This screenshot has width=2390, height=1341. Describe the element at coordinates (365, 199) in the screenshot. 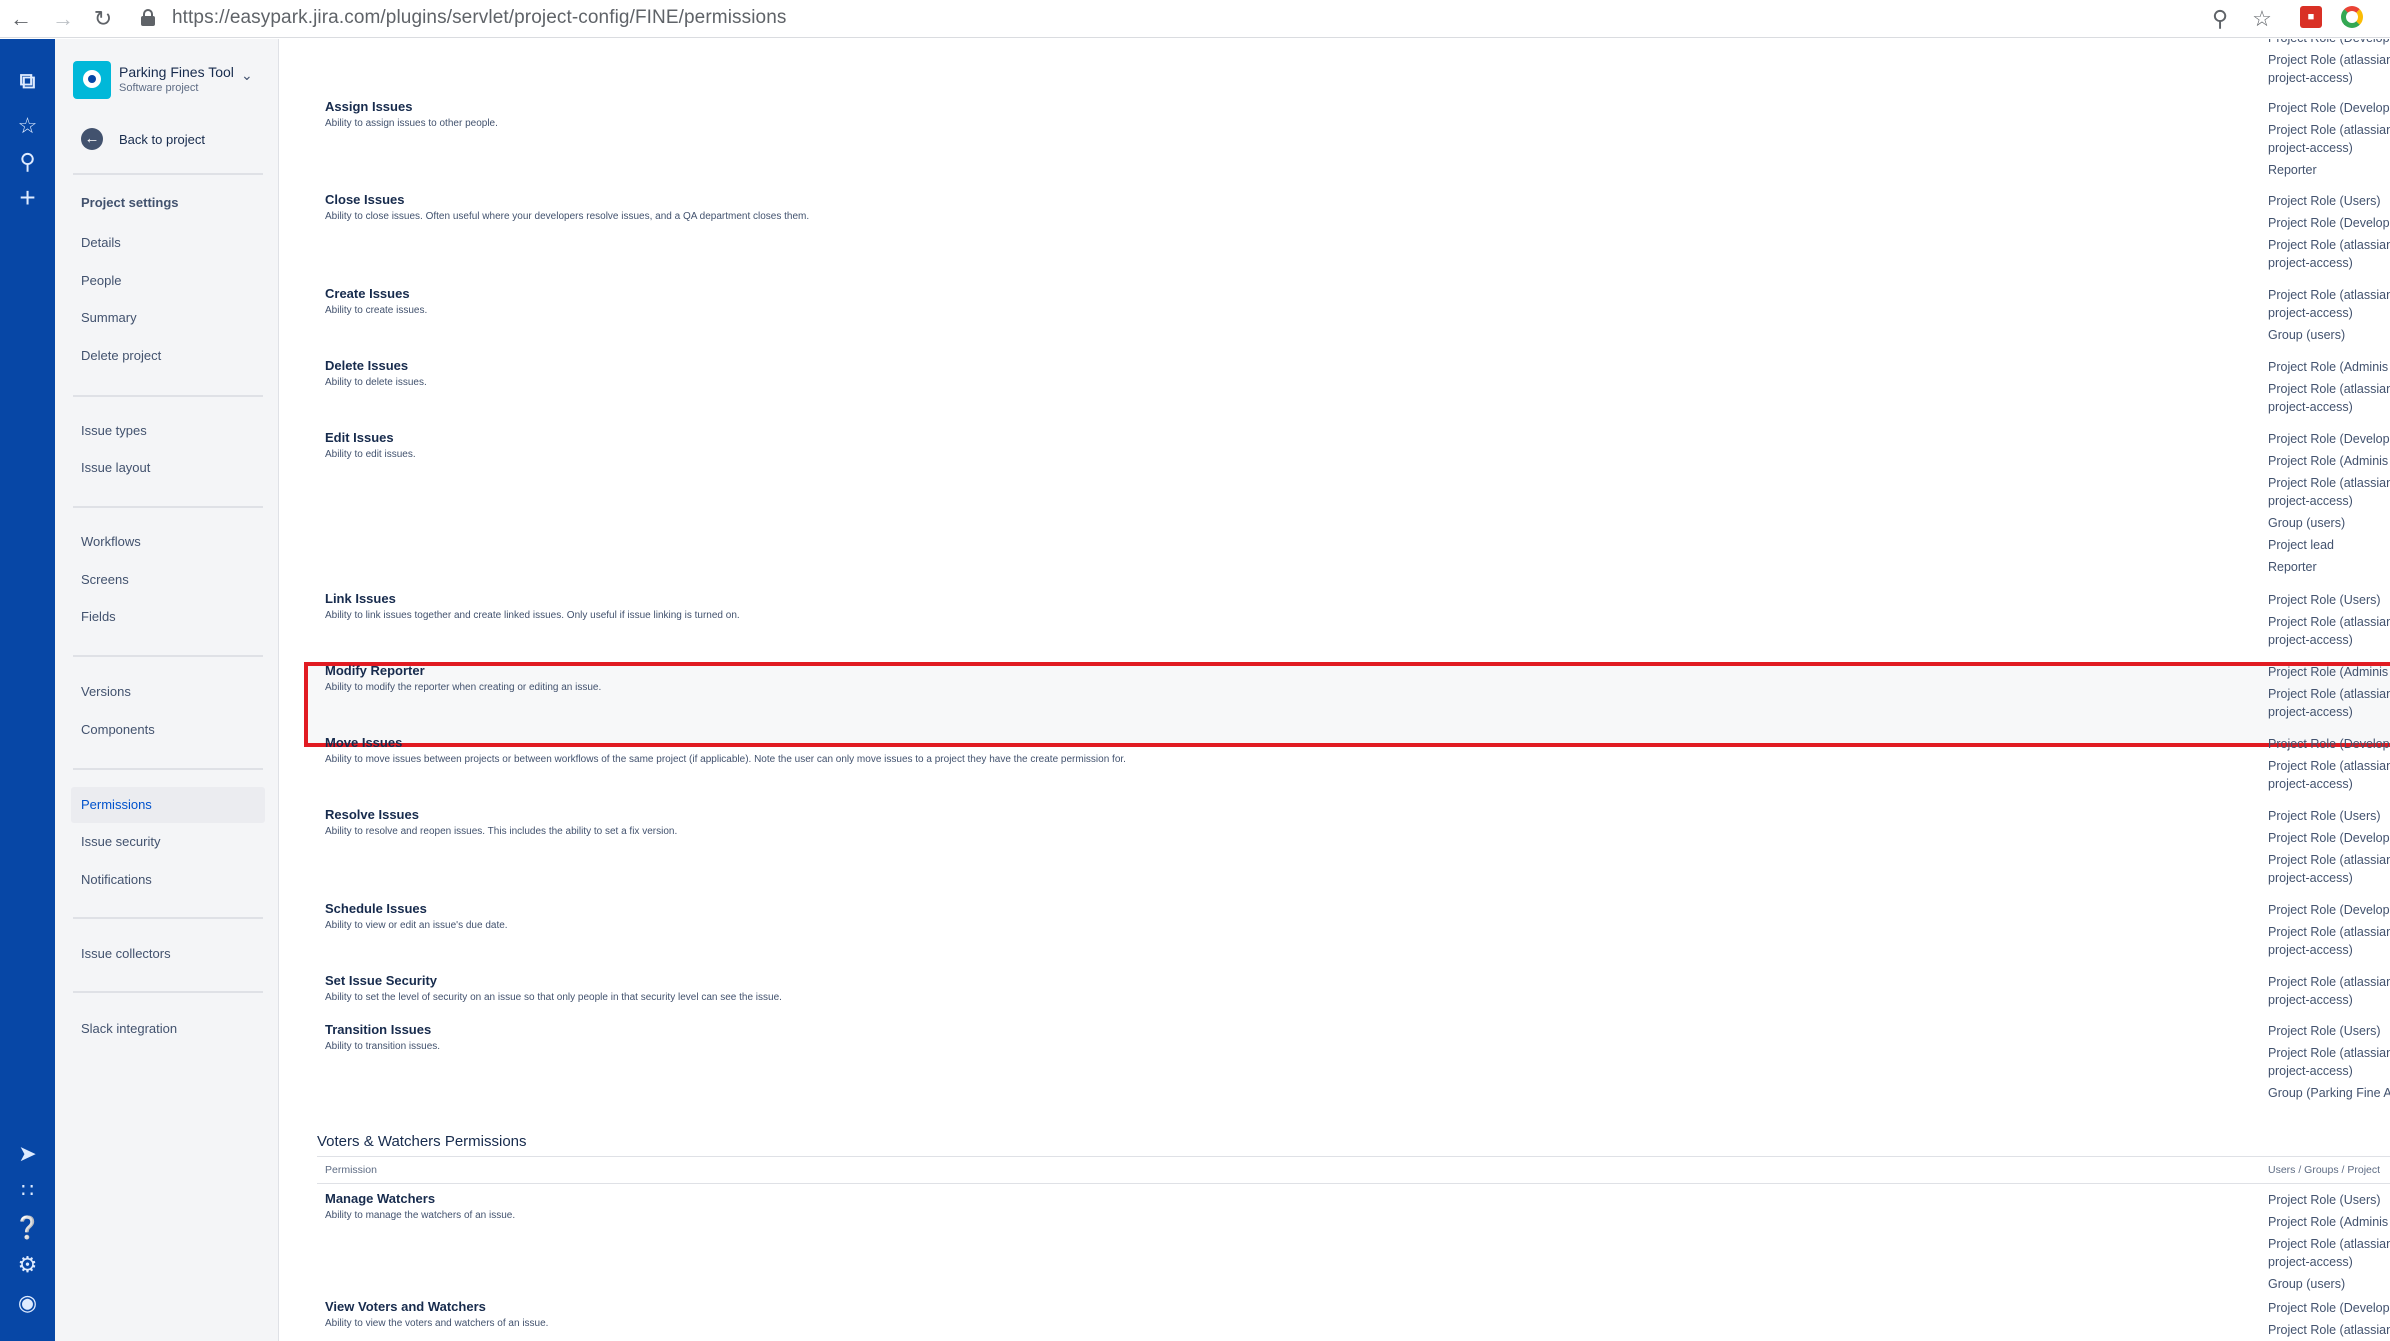

I see `permission-name: Close Issues` at that location.